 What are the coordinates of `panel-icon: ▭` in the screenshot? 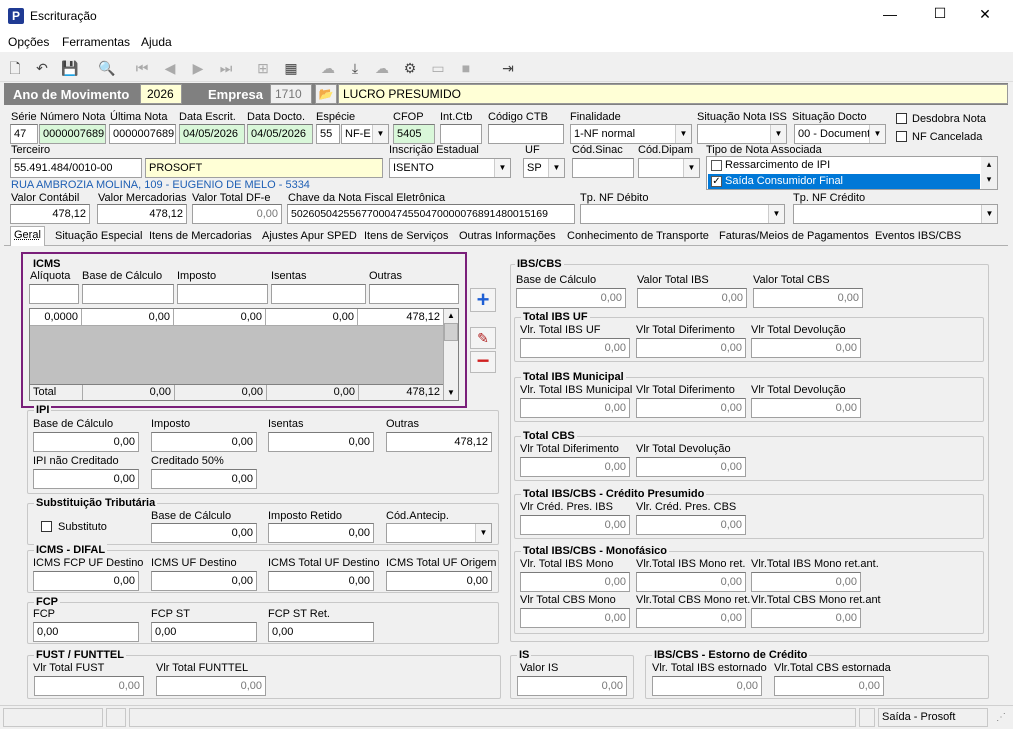 It's located at (438, 68).